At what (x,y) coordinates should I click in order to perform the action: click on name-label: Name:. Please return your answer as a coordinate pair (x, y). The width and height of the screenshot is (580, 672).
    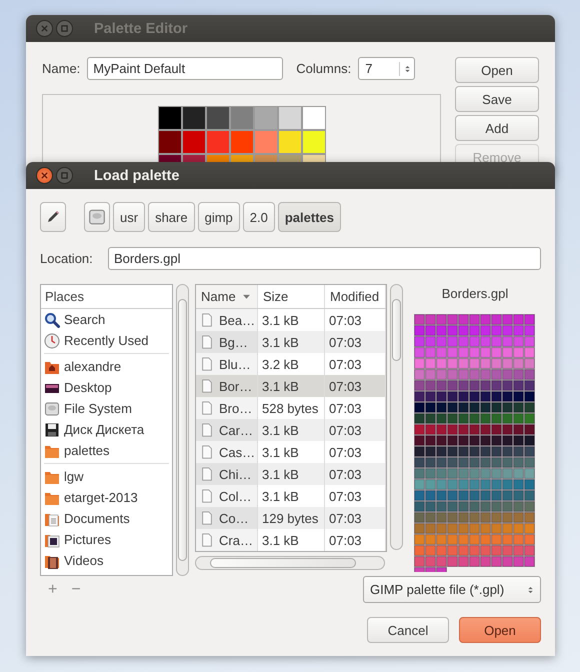
    Looking at the image, I should click on (61, 68).